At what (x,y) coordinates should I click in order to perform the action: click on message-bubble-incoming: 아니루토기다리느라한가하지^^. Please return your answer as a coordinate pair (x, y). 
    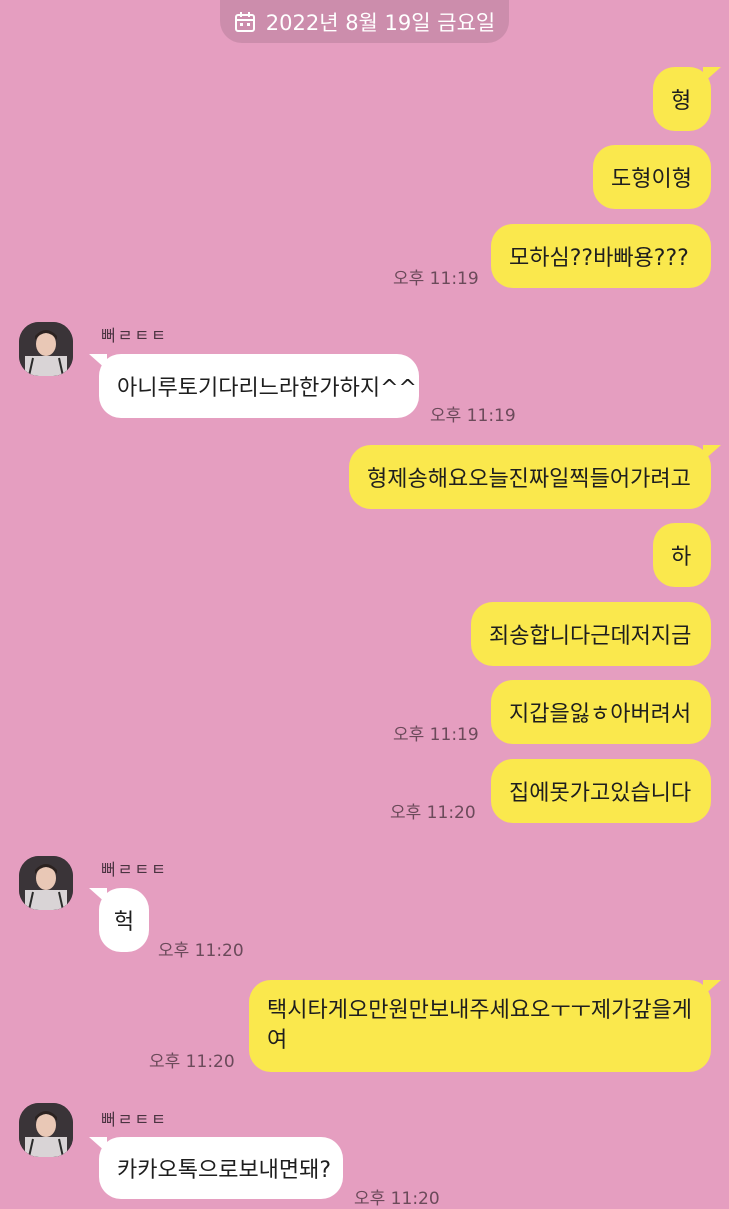
    Looking at the image, I should click on (254, 386).